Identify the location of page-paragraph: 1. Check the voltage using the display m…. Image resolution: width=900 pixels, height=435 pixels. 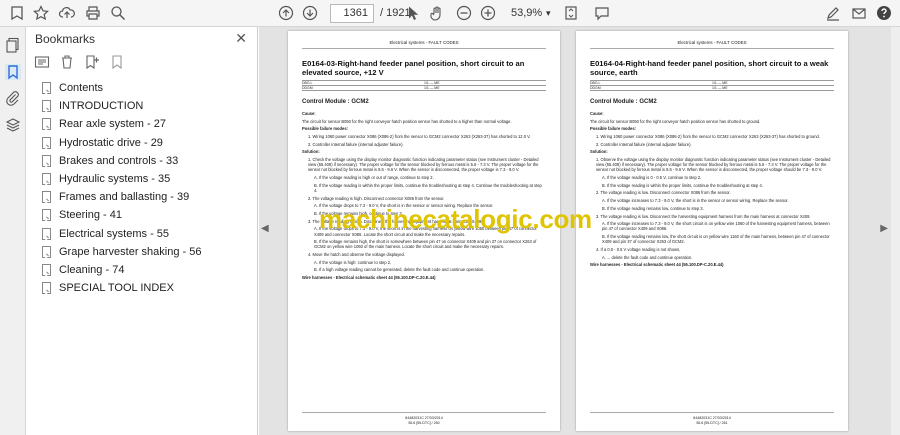
(423, 165).